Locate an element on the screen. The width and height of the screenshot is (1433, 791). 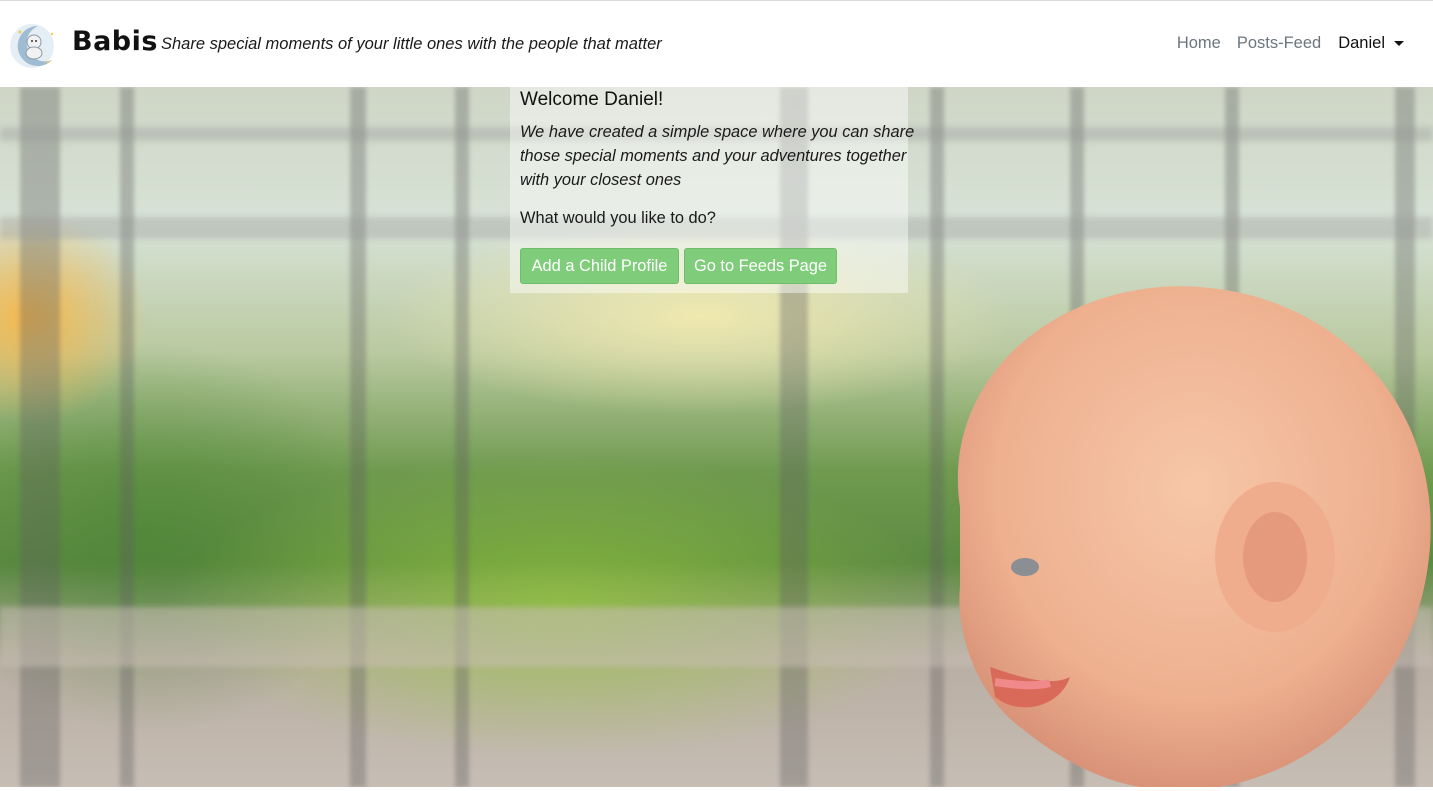
user-name: Daniel is located at coordinates (1361, 43).